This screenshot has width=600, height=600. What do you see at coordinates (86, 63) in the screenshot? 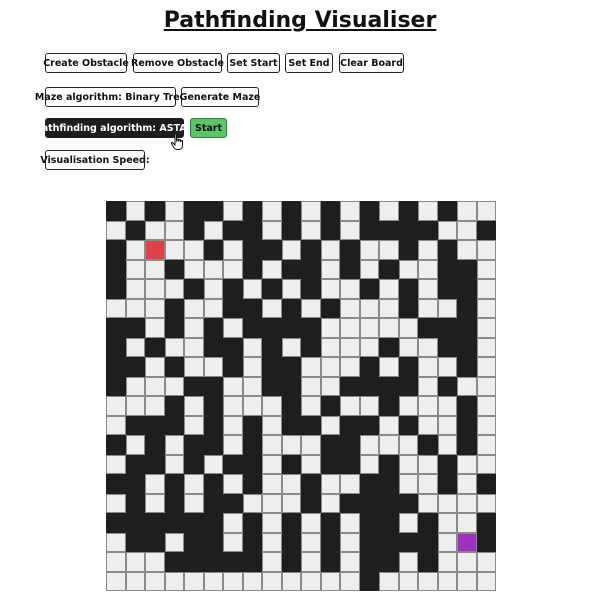
I see `create-obstacle-button: Create Obstacle` at bounding box center [86, 63].